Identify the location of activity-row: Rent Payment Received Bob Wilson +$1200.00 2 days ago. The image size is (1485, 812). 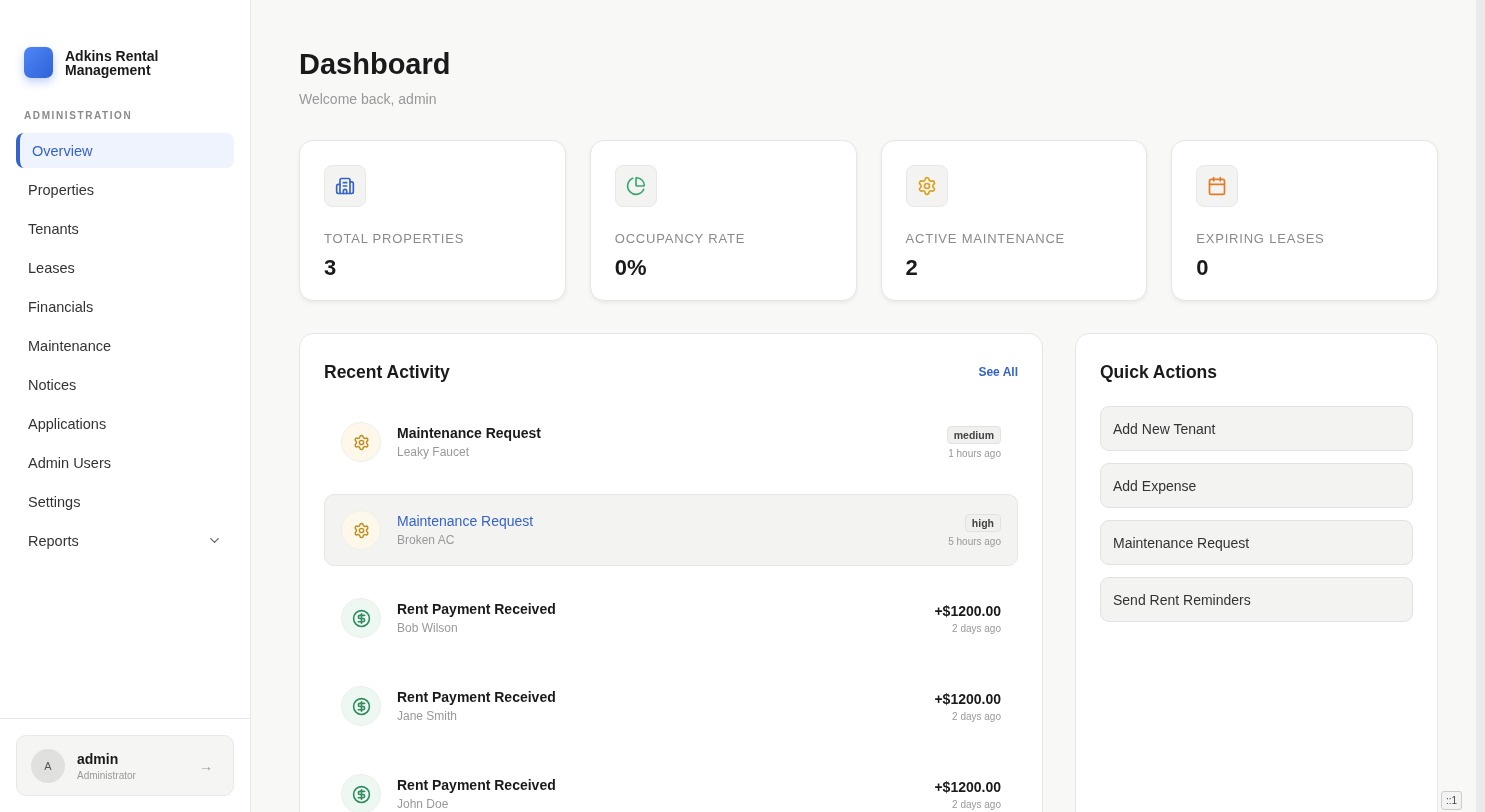
(671, 618).